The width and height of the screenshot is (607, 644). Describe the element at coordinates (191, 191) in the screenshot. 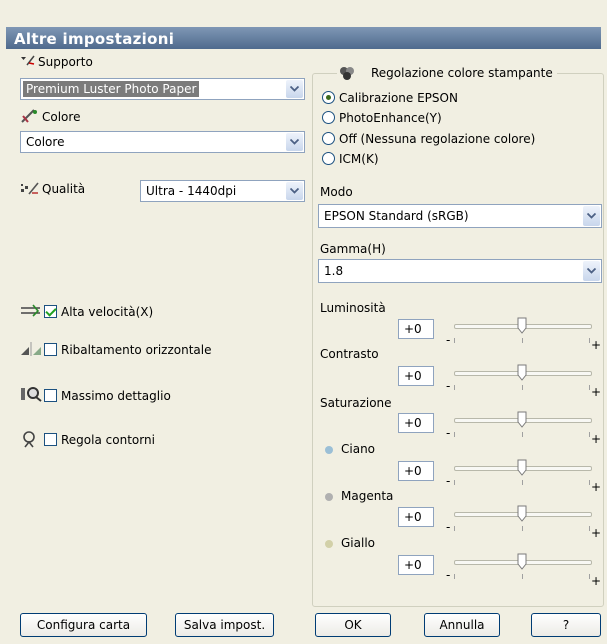

I see `qualita-value: Ultra - 1440dpi` at that location.